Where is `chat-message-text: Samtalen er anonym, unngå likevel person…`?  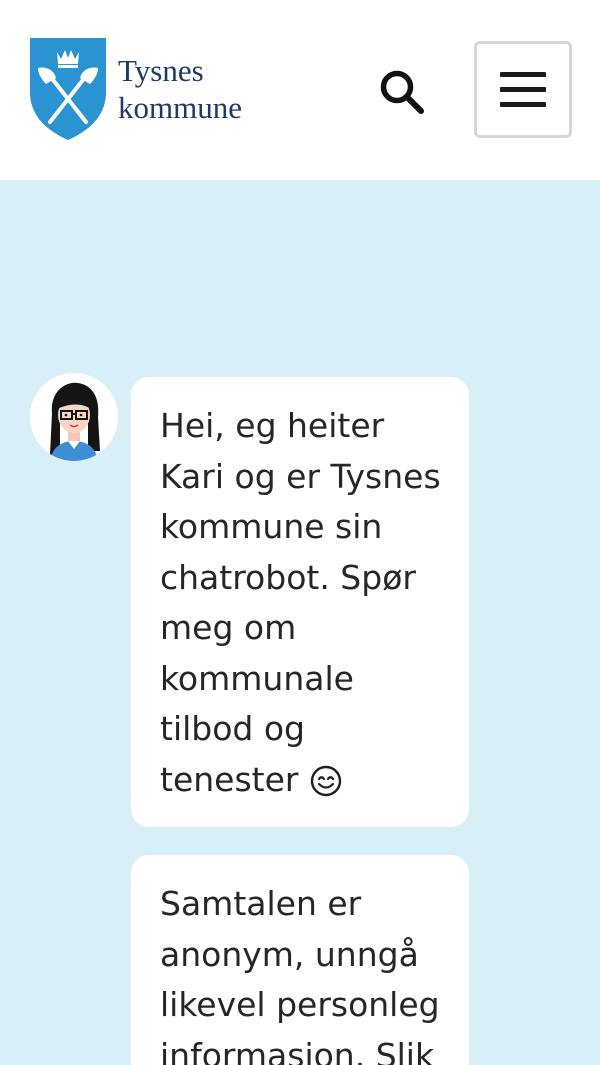 chat-message-text: Samtalen er anonym, unngå likevel person… is located at coordinates (300, 974).